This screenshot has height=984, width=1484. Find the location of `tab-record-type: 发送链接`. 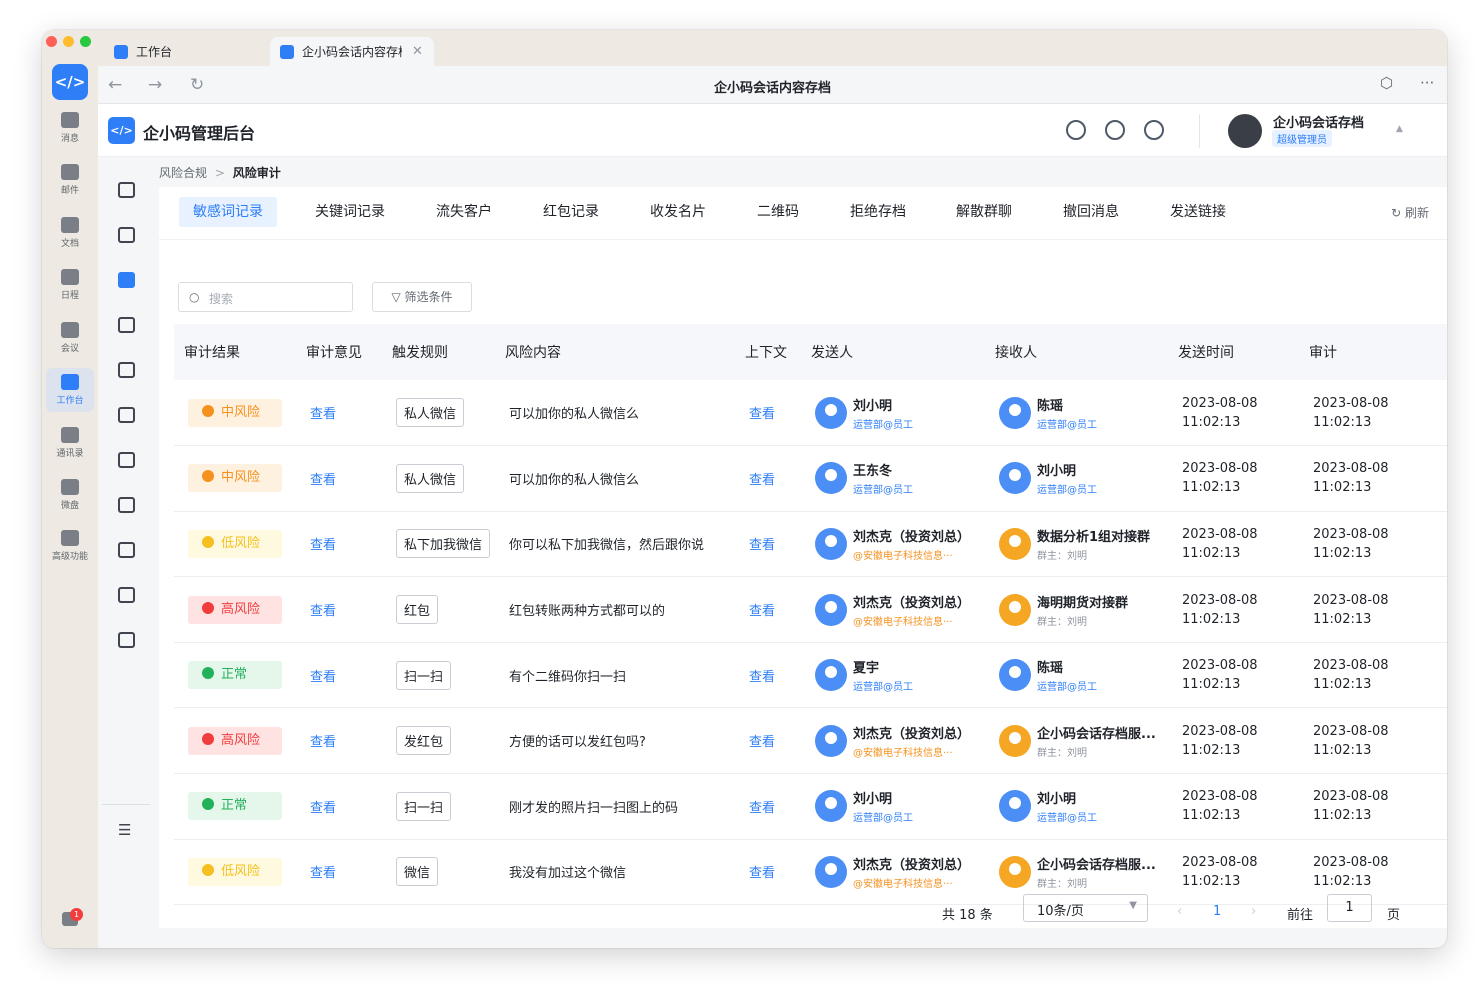

tab-record-type: 发送链接 is located at coordinates (1198, 212).